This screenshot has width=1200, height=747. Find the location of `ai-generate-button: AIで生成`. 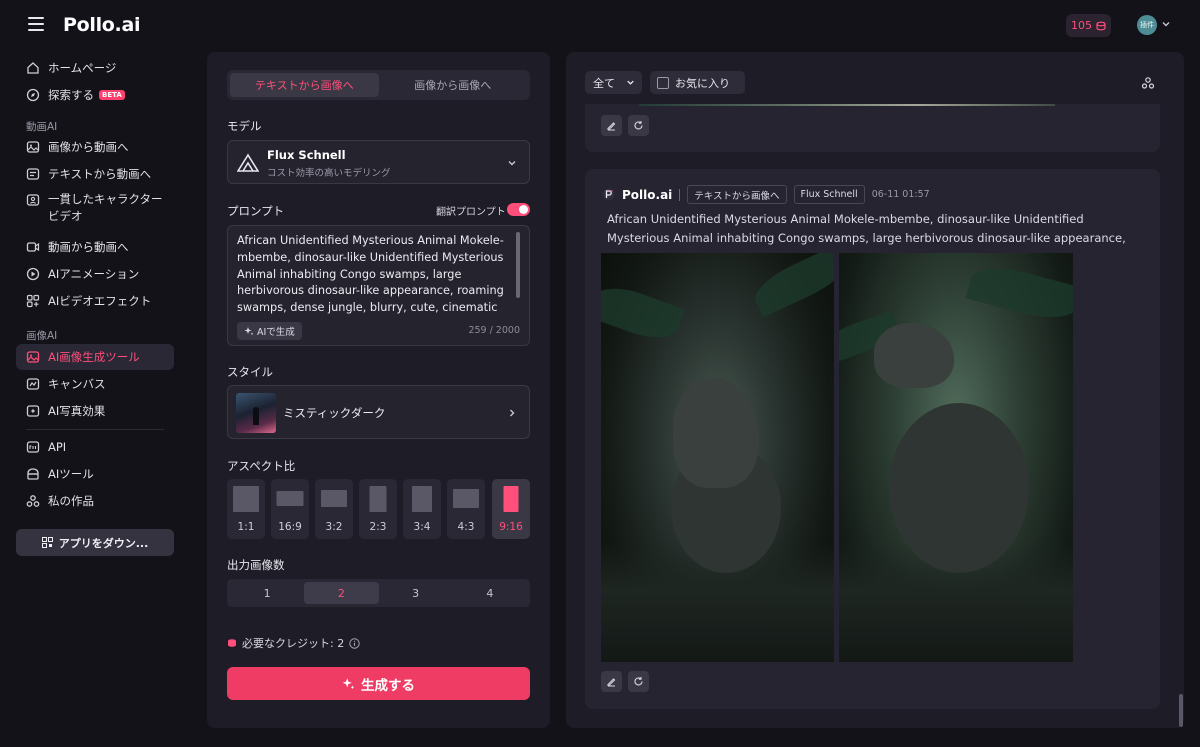

ai-generate-button: AIで生成 is located at coordinates (269, 331).